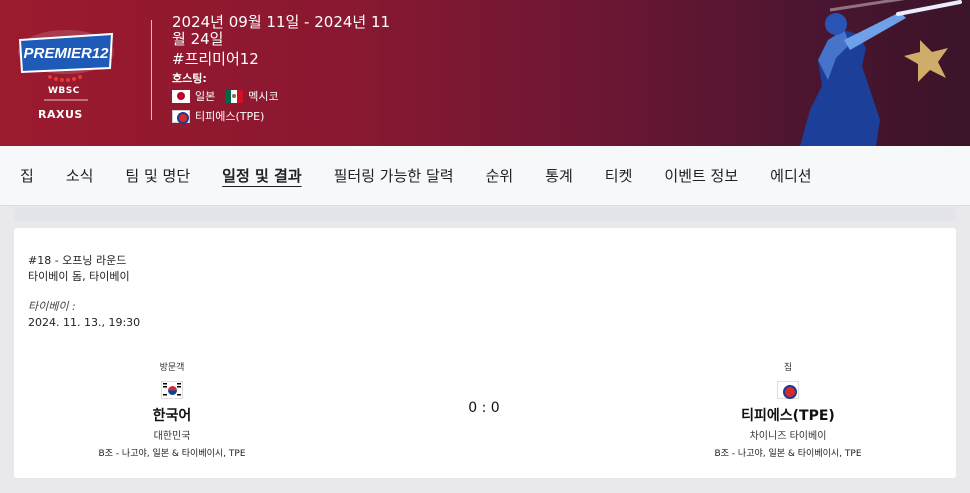 Image resolution: width=970 pixels, height=493 pixels. What do you see at coordinates (619, 175) in the screenshot?
I see `nav-tickets: 티켓` at bounding box center [619, 175].